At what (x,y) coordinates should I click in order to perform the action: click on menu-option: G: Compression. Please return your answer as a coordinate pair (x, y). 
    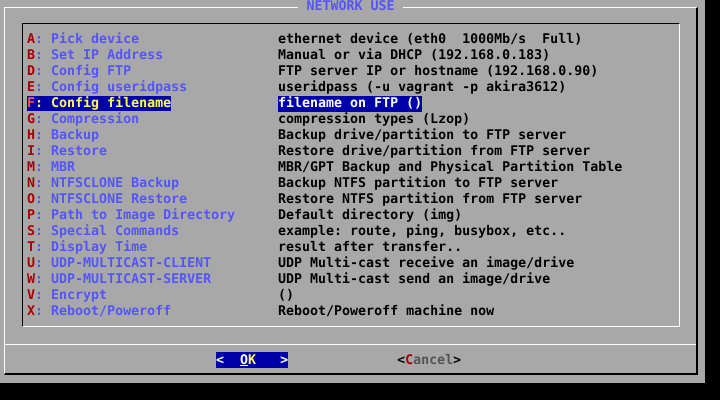
    Looking at the image, I should click on (83, 119).